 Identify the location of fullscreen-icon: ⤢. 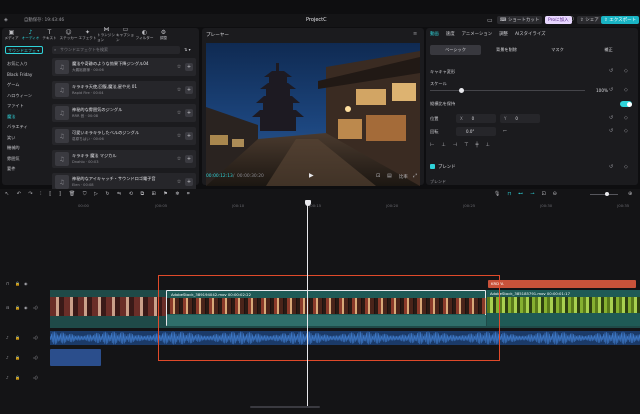
(415, 176).